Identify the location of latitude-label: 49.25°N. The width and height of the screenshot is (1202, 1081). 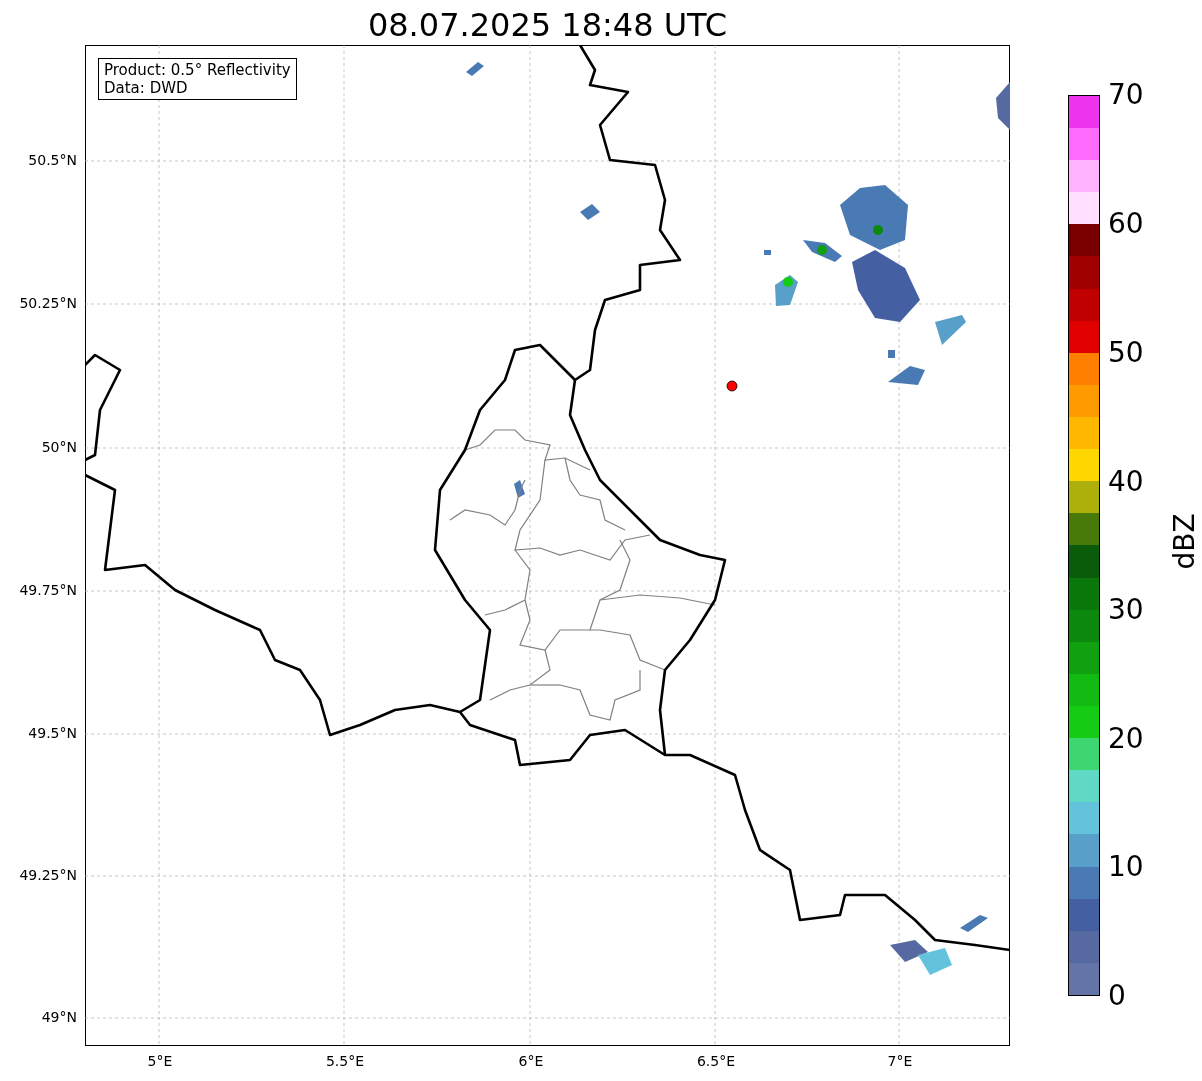
(48, 875).